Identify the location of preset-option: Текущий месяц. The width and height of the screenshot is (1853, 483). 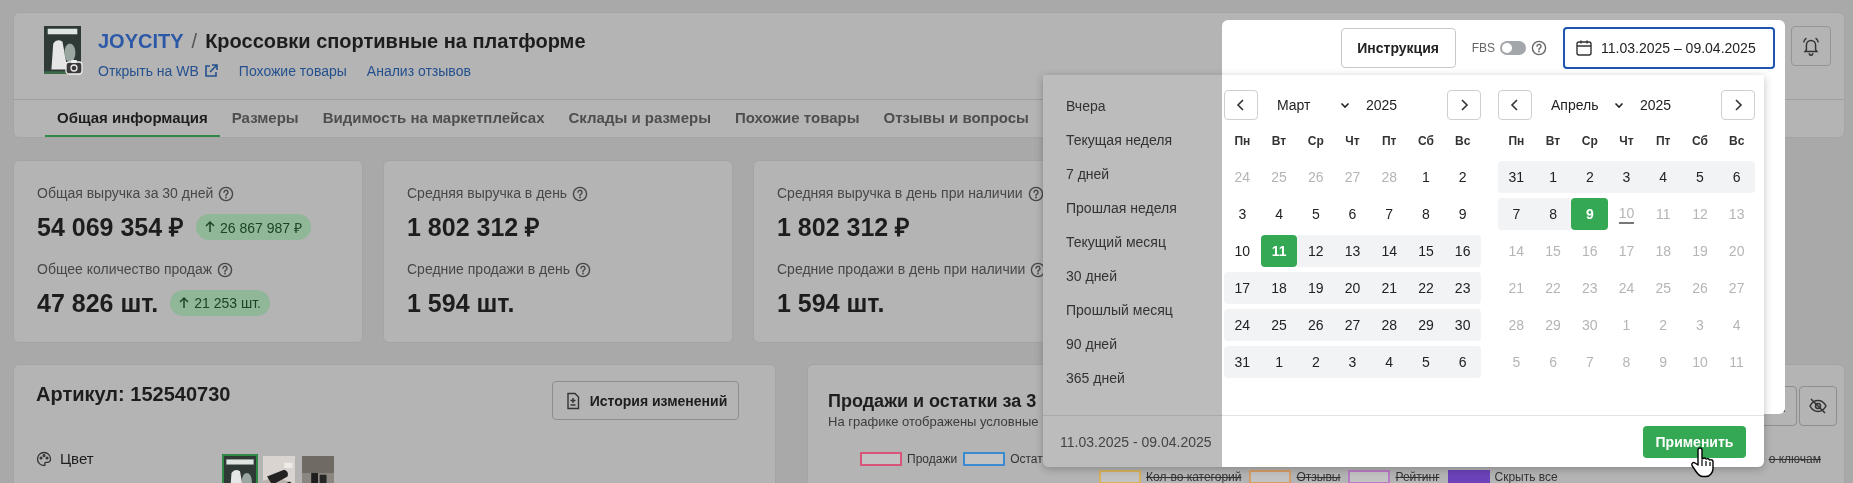
(1144, 242).